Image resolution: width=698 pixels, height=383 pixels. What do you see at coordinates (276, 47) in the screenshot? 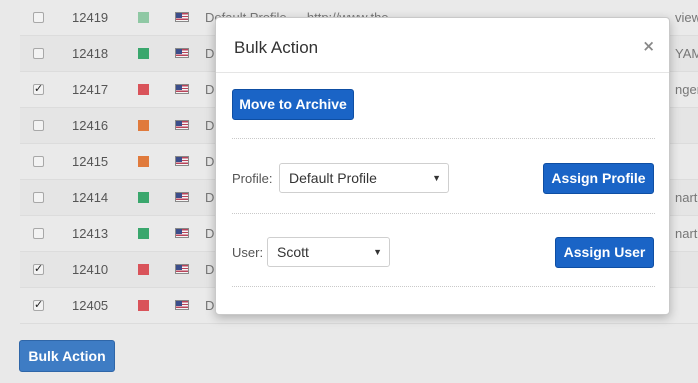
I see `modal-title: Bulk Action` at bounding box center [276, 47].